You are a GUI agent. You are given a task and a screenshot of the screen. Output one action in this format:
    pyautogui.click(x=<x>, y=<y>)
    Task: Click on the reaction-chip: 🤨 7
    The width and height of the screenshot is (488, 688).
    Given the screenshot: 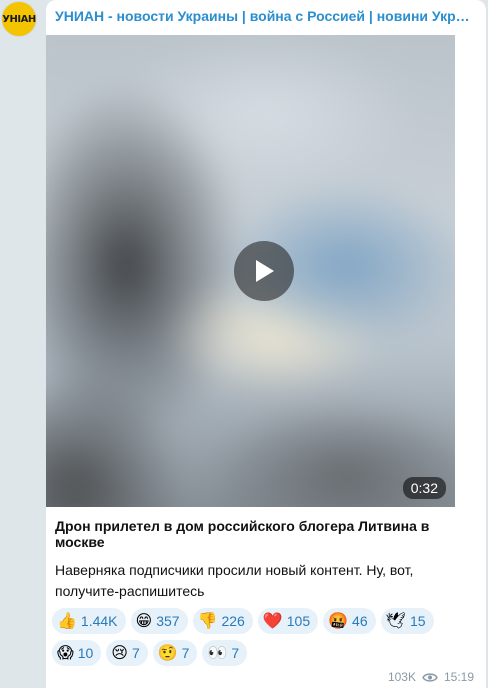 What is the action you would take?
    pyautogui.click(x=175, y=653)
    